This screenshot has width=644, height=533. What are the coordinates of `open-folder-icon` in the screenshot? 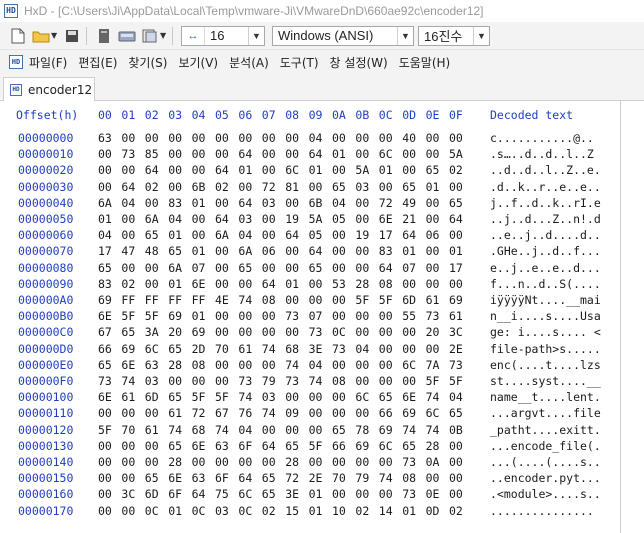 It's located at (41, 36).